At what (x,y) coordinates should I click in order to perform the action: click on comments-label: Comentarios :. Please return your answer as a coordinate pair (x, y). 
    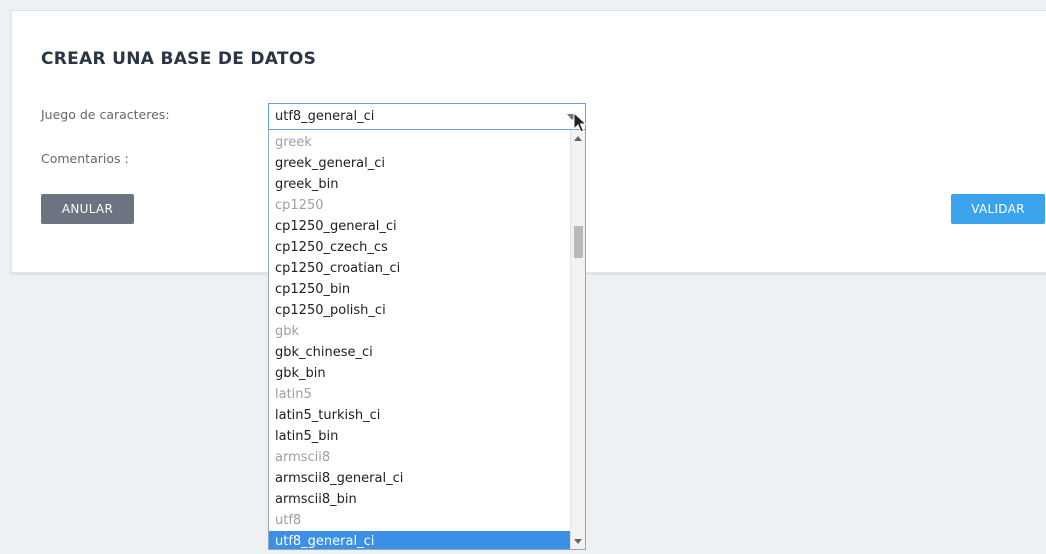
    Looking at the image, I should click on (85, 158).